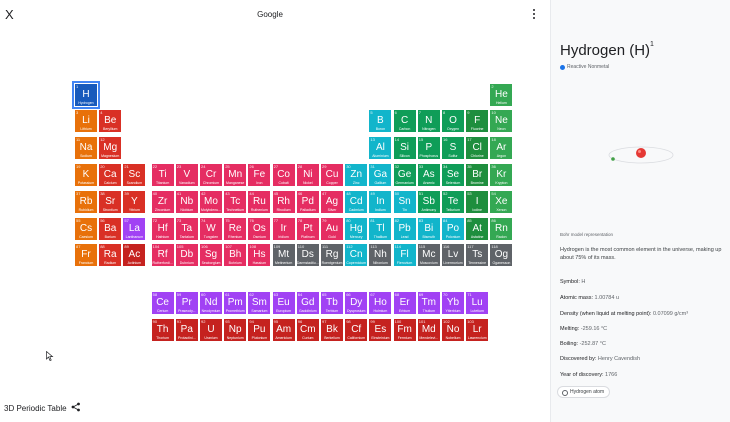 The width and height of the screenshot is (730, 422). What do you see at coordinates (356, 175) in the screenshot?
I see `element-cell-zn: 30 Zn Zinc` at bounding box center [356, 175].